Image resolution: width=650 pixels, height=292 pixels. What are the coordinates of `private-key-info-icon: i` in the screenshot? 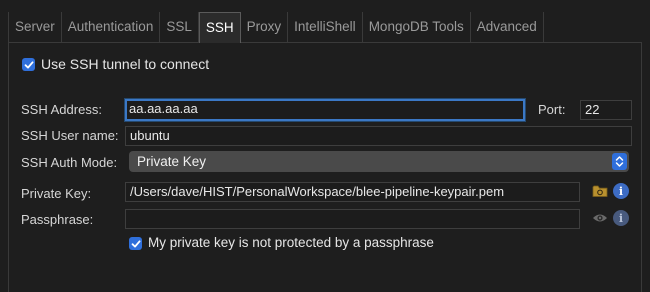 It's located at (621, 191).